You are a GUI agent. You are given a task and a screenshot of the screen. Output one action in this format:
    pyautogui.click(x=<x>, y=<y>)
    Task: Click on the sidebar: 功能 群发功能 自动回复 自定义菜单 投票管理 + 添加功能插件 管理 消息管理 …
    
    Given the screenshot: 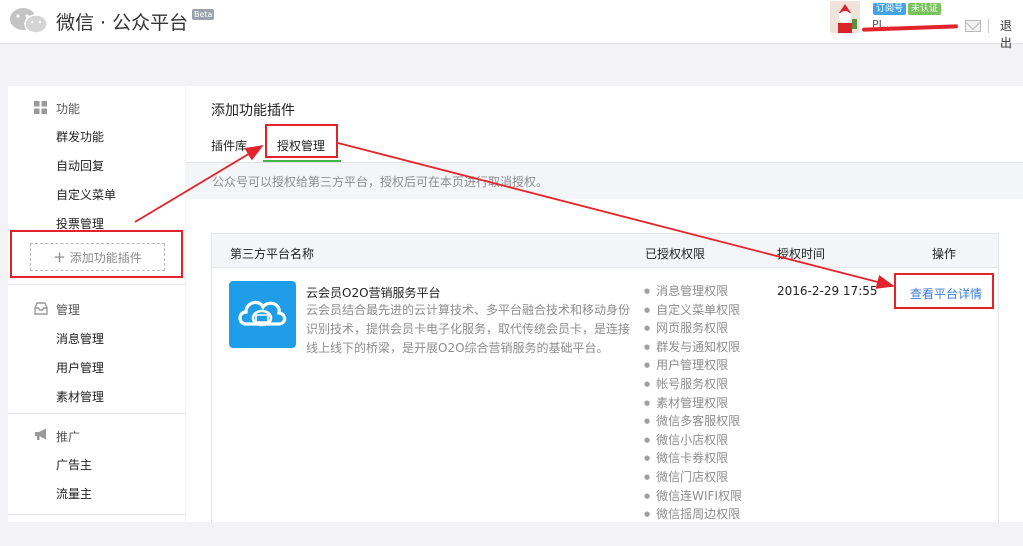 What is the action you would take?
    pyautogui.click(x=96, y=304)
    